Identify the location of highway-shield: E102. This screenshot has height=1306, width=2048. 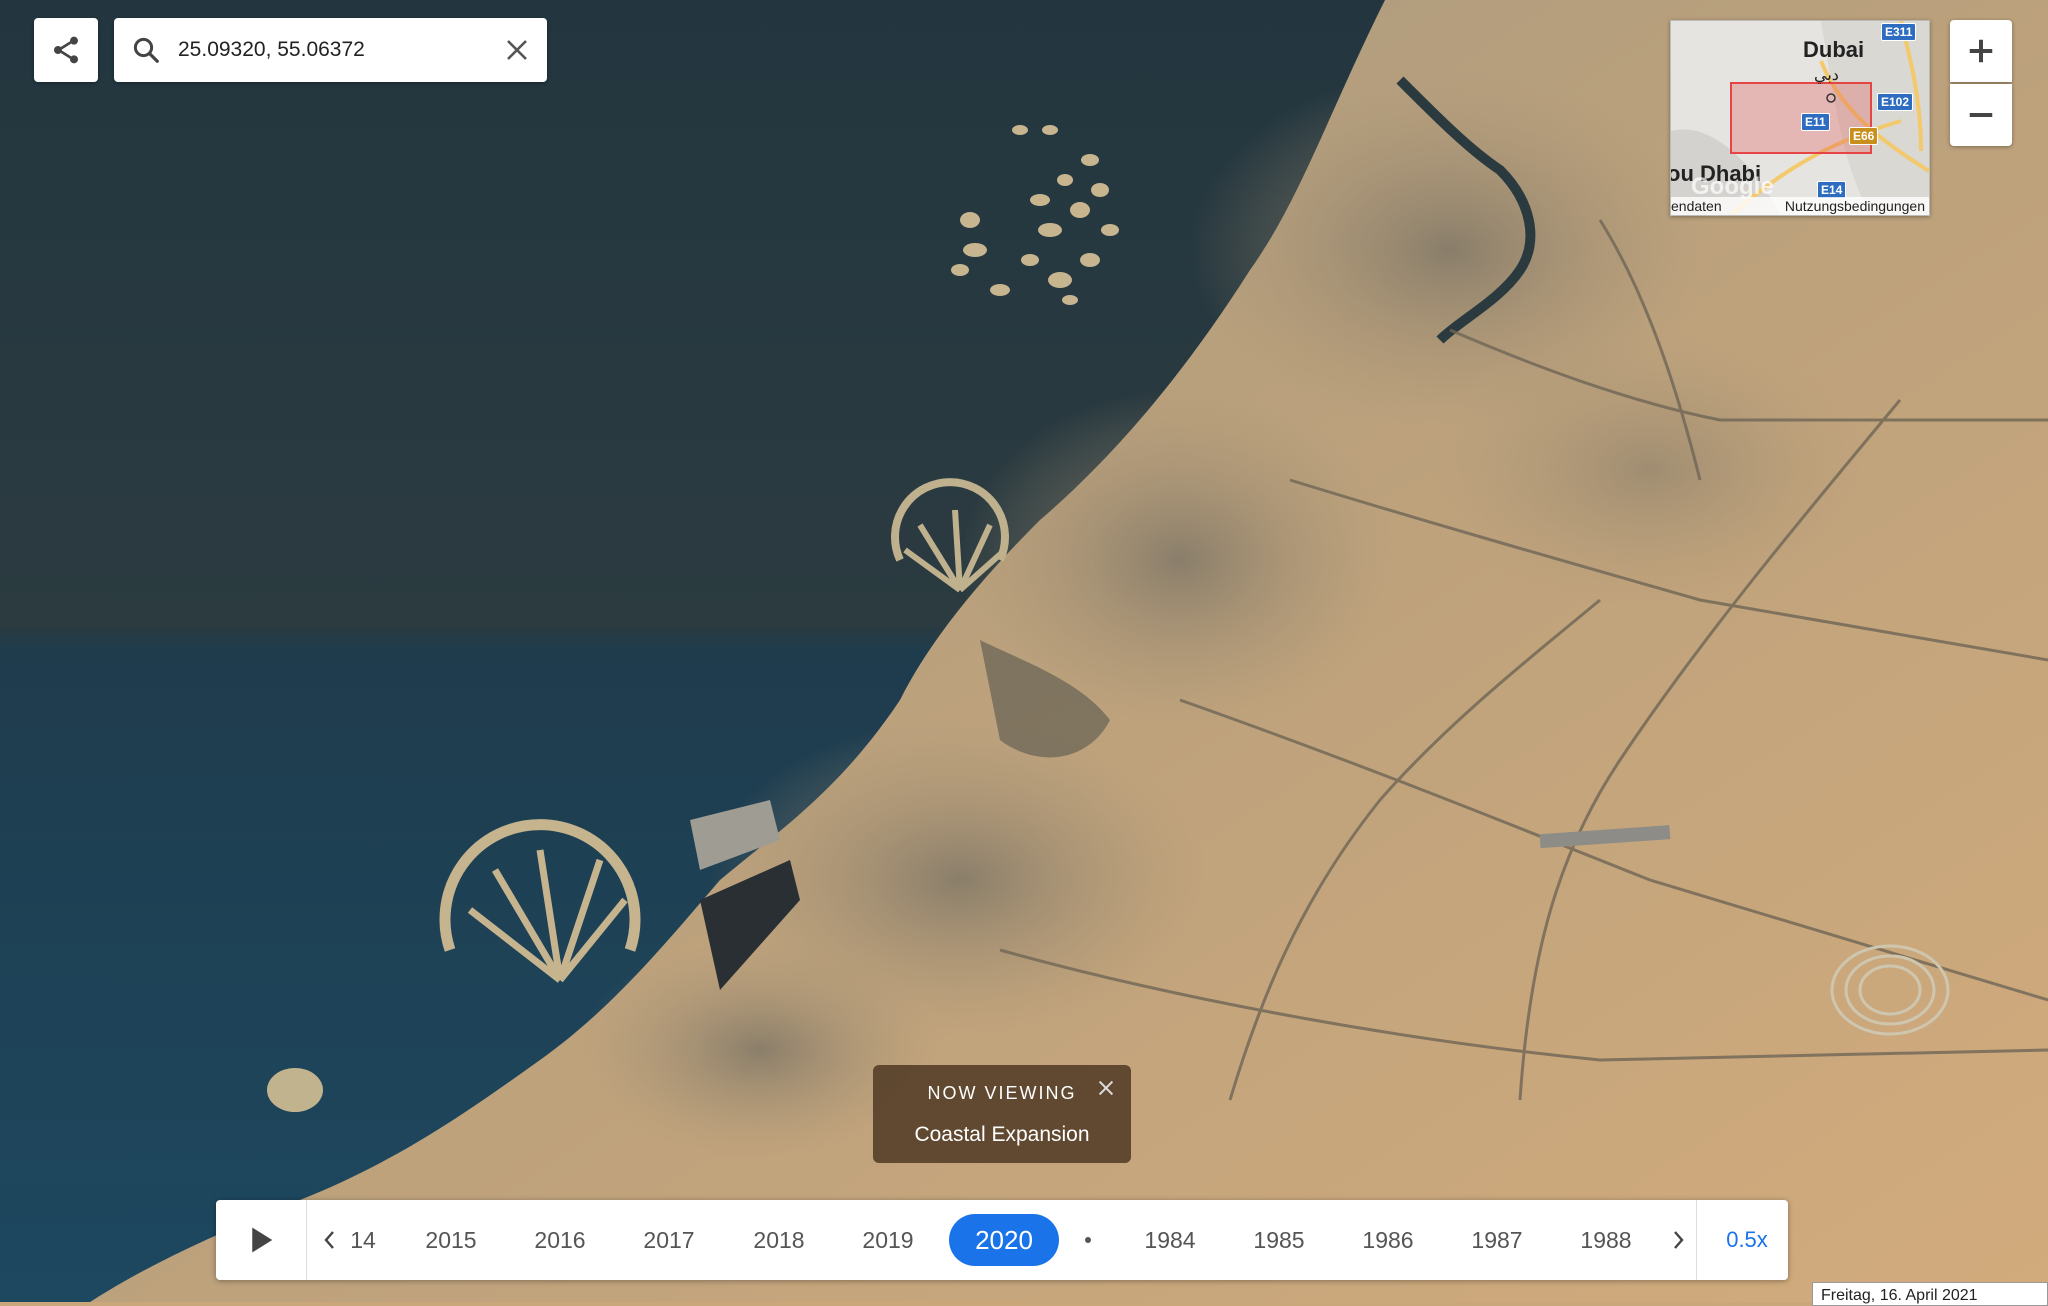
(1895, 102).